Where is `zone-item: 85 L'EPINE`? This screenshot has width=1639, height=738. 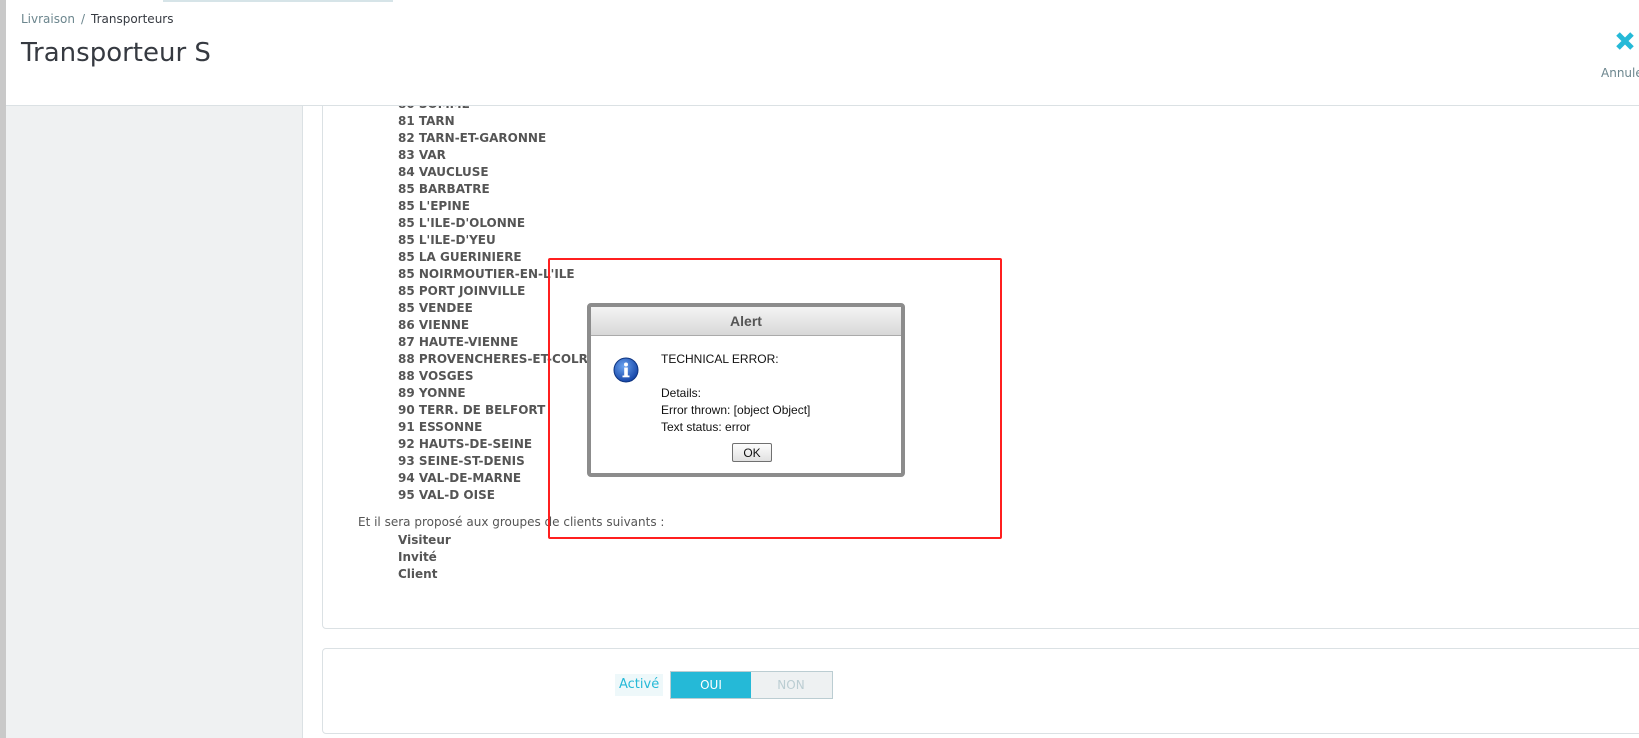
zone-item: 85 L'EPINE is located at coordinates (434, 206).